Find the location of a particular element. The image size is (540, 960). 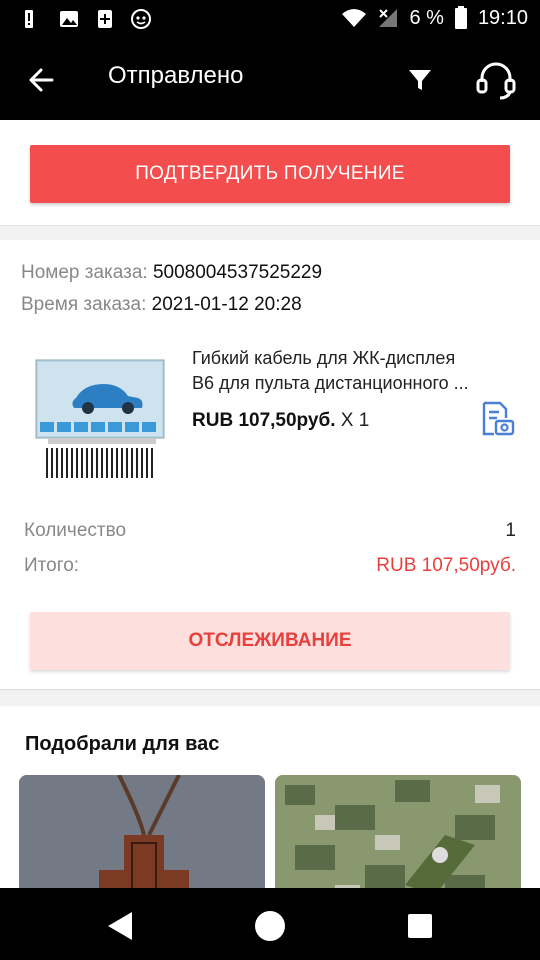

order-number-value: 5008004537525229 is located at coordinates (237, 272).